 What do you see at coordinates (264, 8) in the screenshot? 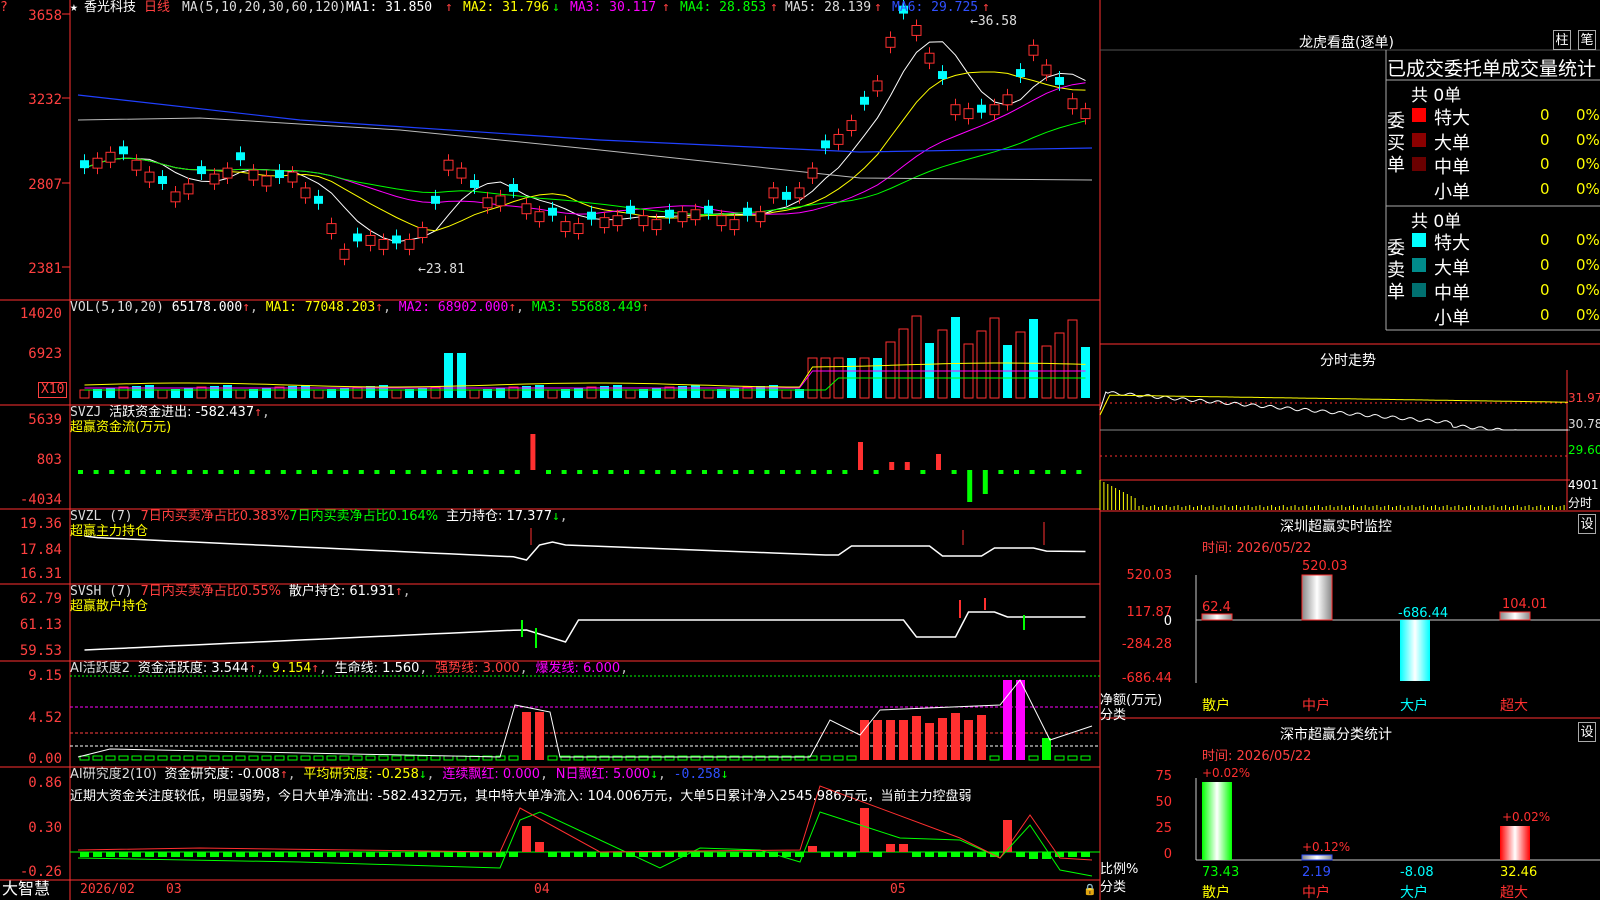
I see `ma-params: MA(5,10,20,30,60,120)` at bounding box center [264, 8].